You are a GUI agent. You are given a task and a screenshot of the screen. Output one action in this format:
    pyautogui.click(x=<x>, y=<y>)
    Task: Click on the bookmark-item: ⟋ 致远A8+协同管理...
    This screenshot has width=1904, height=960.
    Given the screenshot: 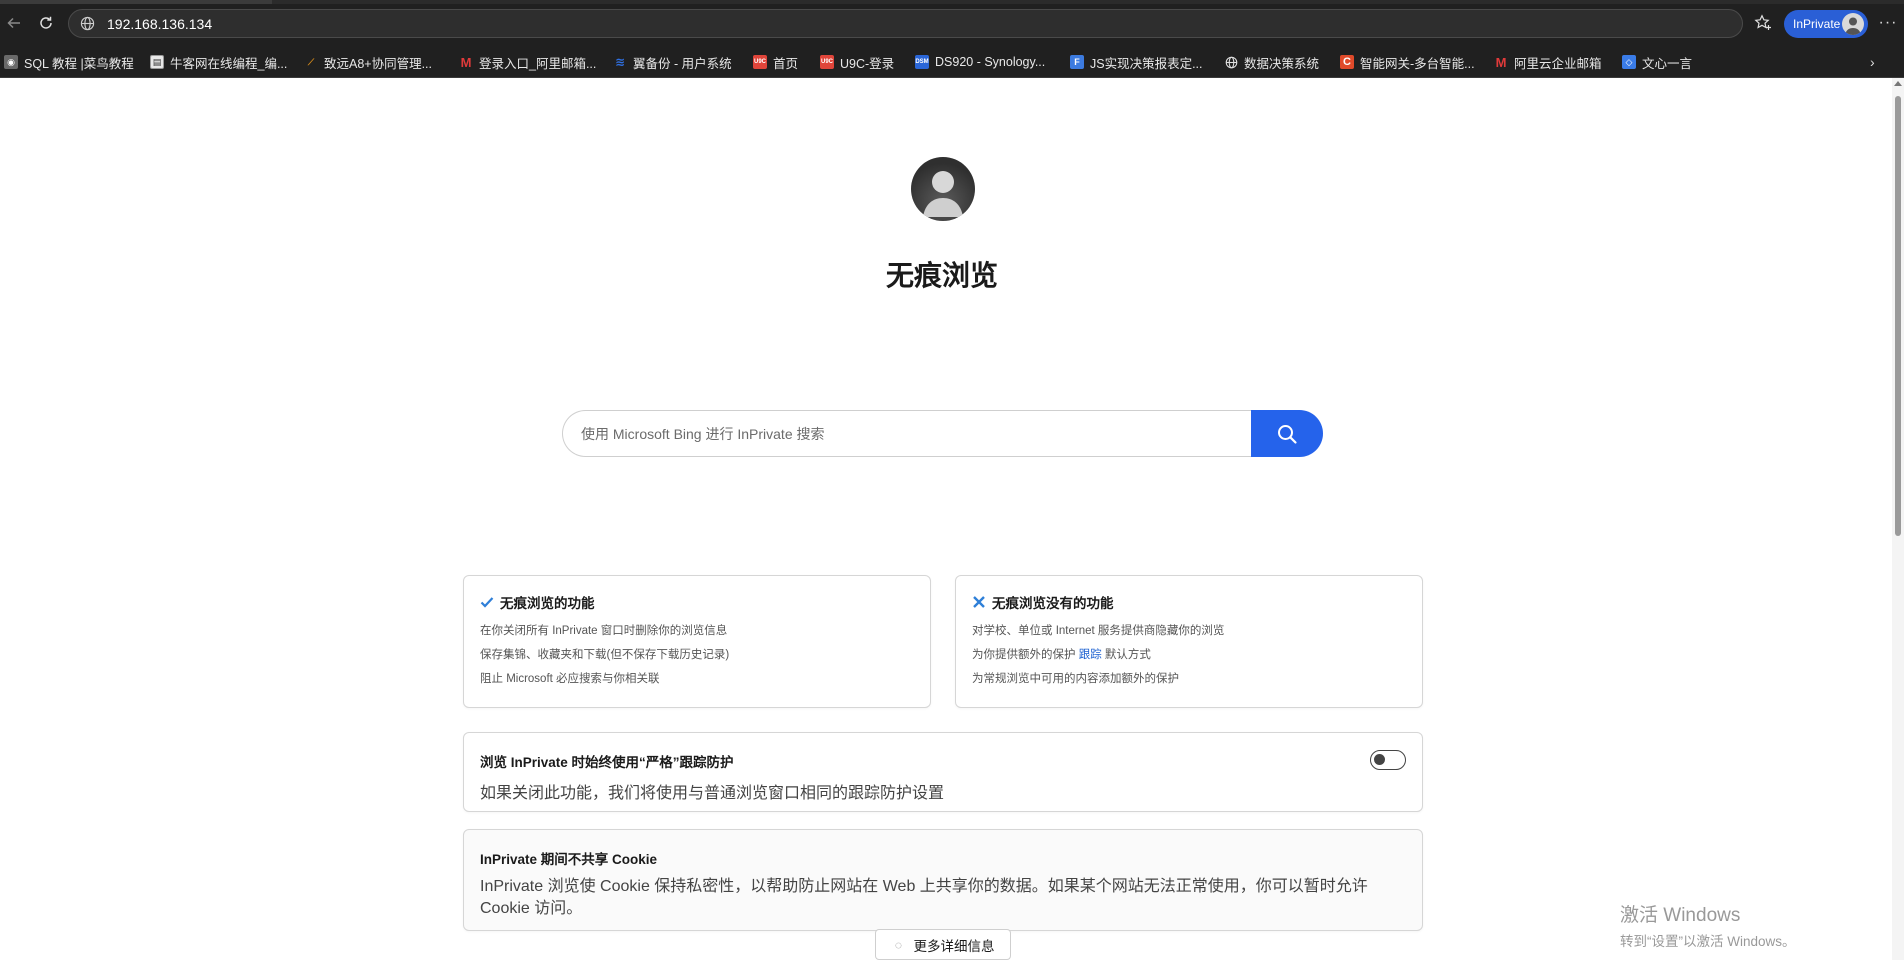 What is the action you would take?
    pyautogui.click(x=368, y=62)
    